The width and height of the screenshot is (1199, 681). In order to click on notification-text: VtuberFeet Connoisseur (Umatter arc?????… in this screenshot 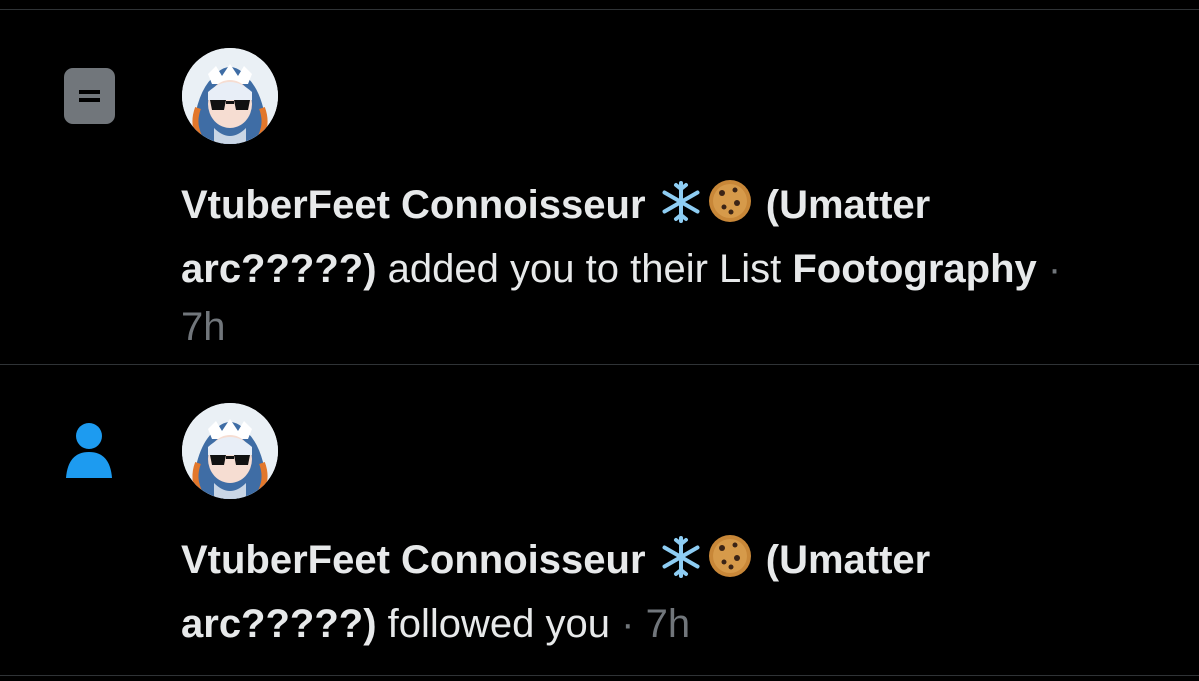, I will do `click(671, 592)`.